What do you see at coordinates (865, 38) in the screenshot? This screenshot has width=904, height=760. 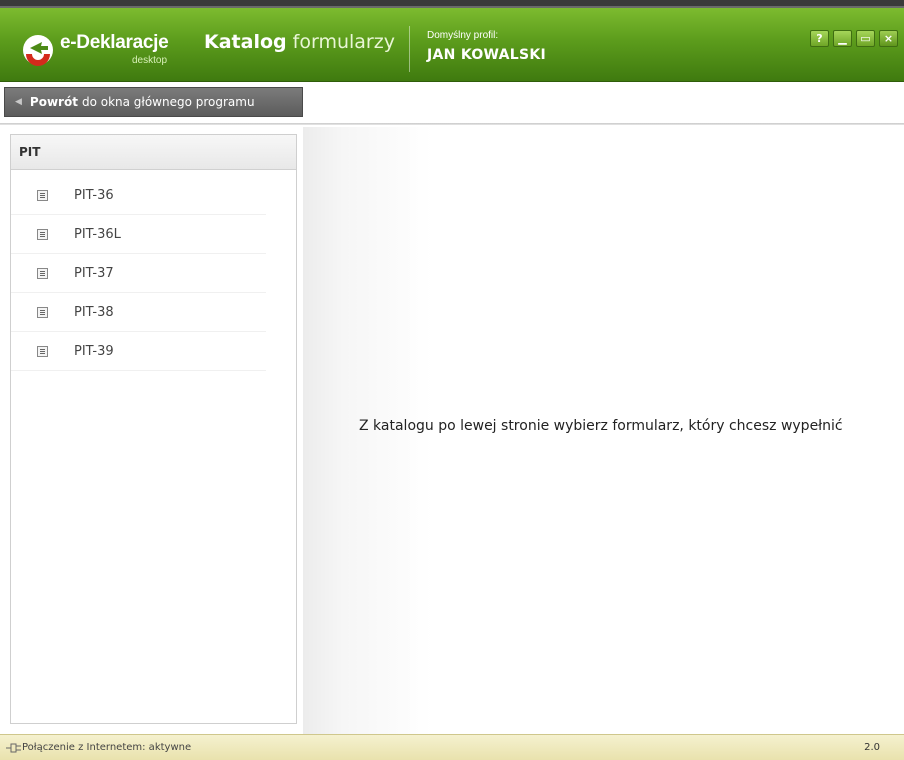 I see `maximize-button: ▭` at bounding box center [865, 38].